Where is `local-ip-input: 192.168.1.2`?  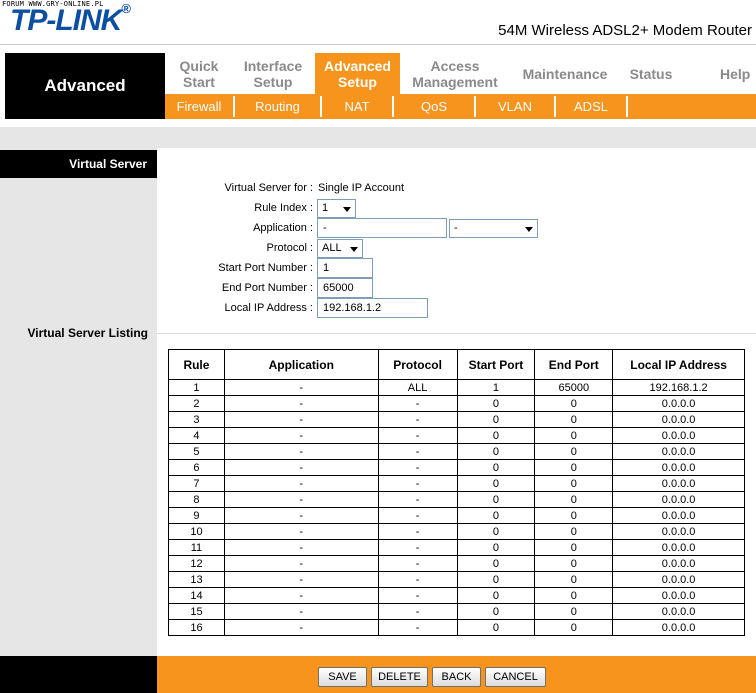
local-ip-input: 192.168.1.2 is located at coordinates (372, 308).